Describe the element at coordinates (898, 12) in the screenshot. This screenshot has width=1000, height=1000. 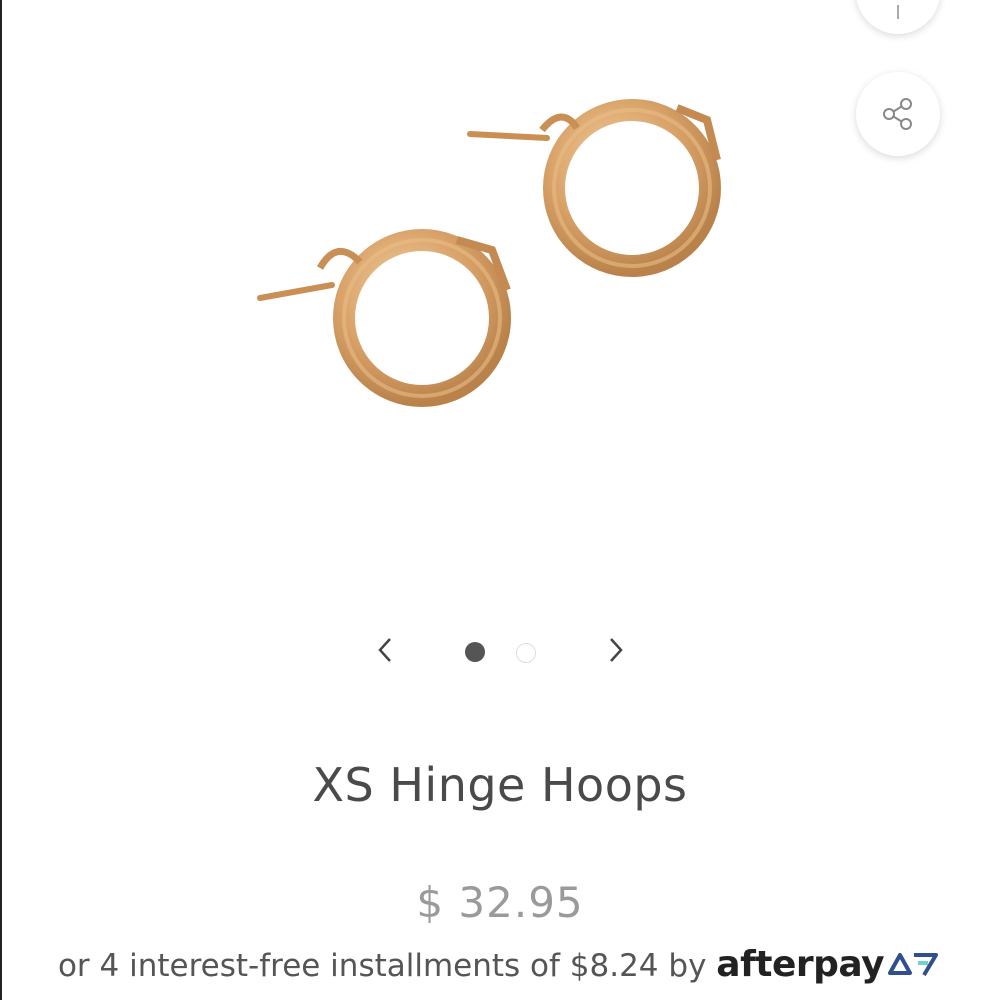
I see `plus-icon` at that location.